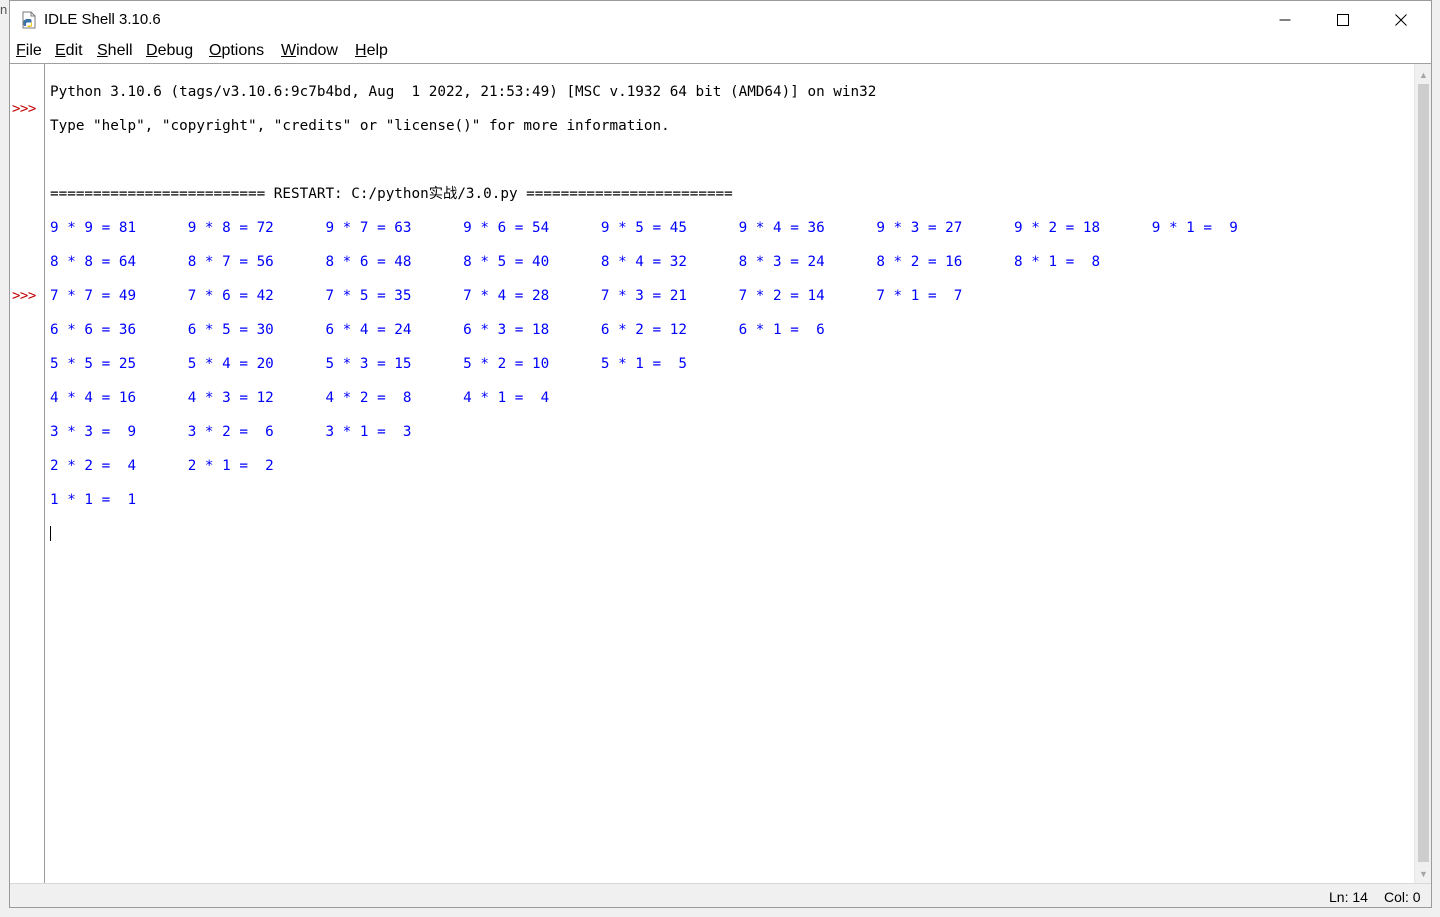  I want to click on menu-options: Options, so click(236, 51).